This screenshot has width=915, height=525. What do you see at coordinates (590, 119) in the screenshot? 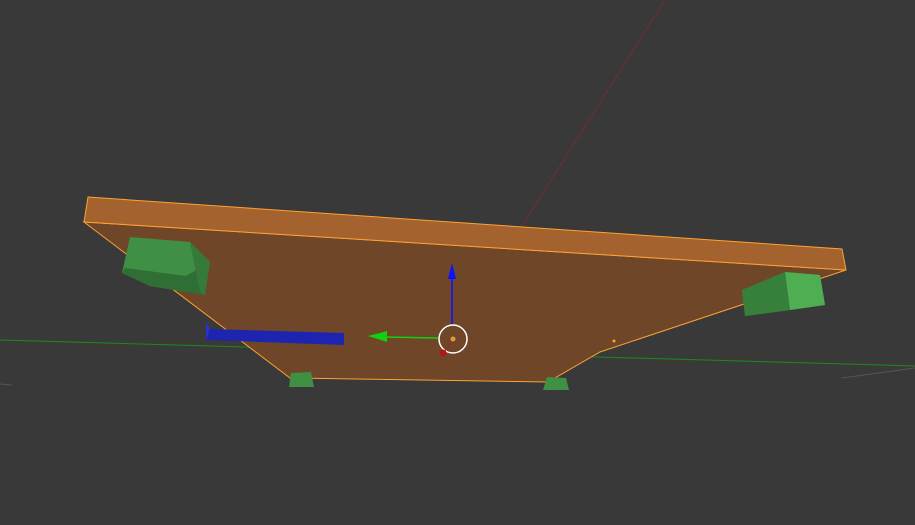
I see `x-axis-line` at bounding box center [590, 119].